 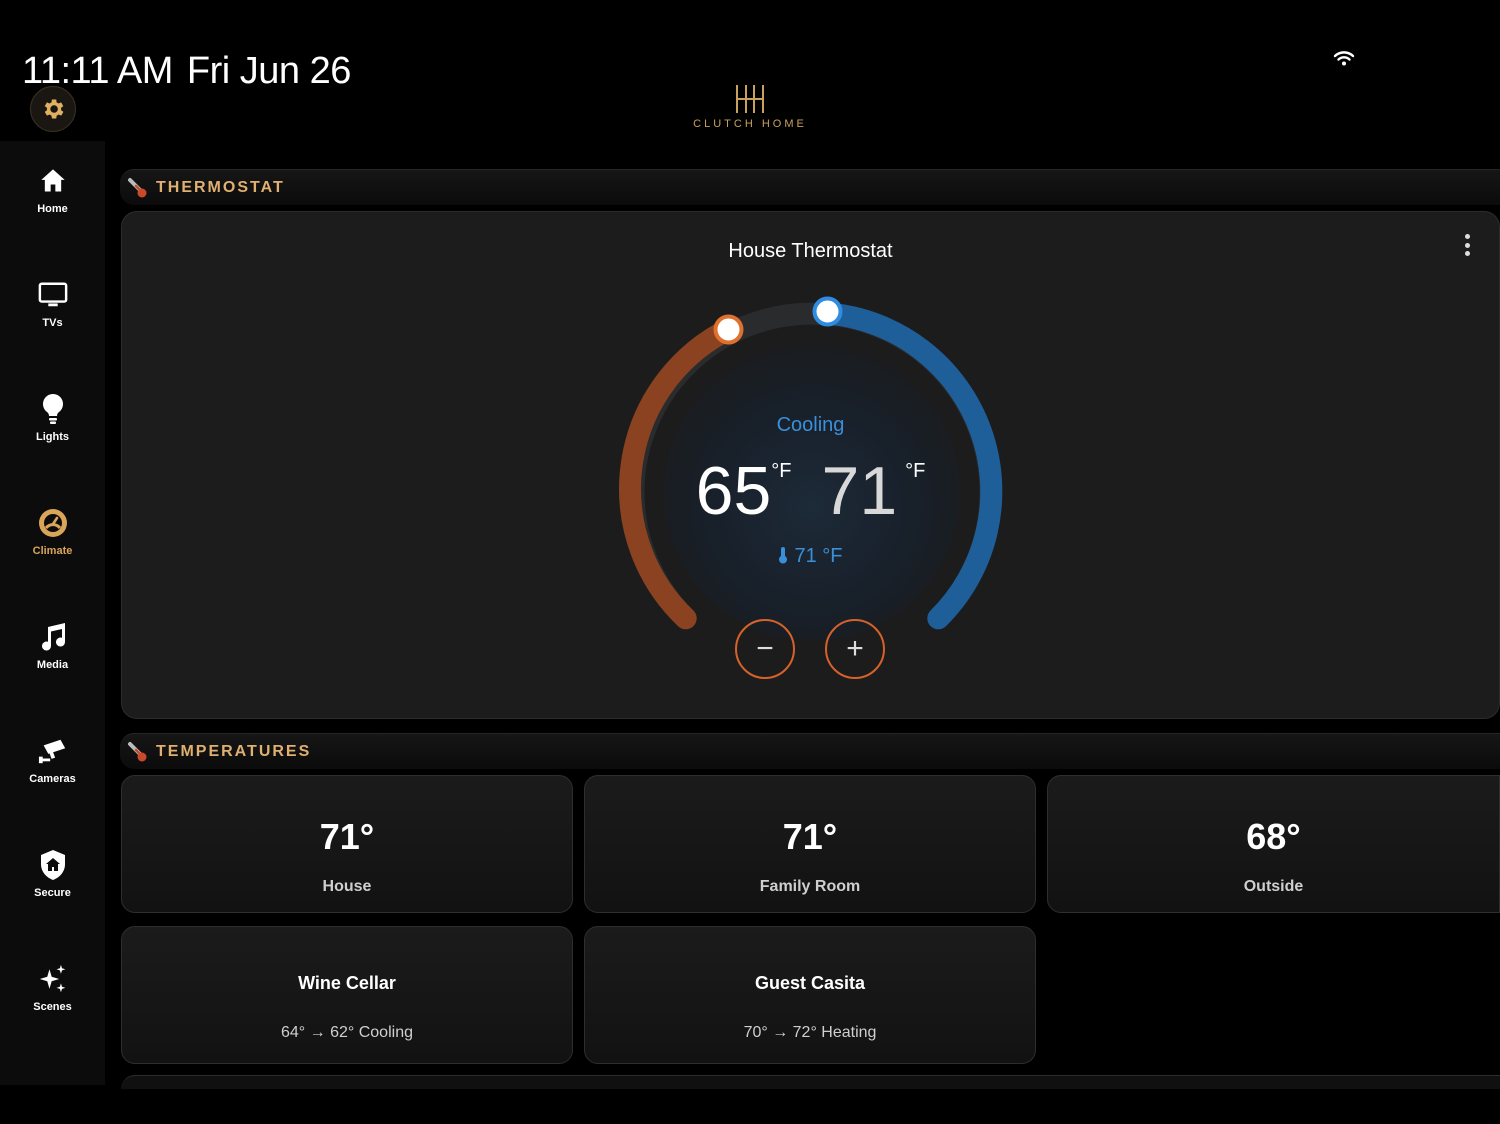 What do you see at coordinates (52, 437) in the screenshot?
I see `sidebar-item-label: Lights` at bounding box center [52, 437].